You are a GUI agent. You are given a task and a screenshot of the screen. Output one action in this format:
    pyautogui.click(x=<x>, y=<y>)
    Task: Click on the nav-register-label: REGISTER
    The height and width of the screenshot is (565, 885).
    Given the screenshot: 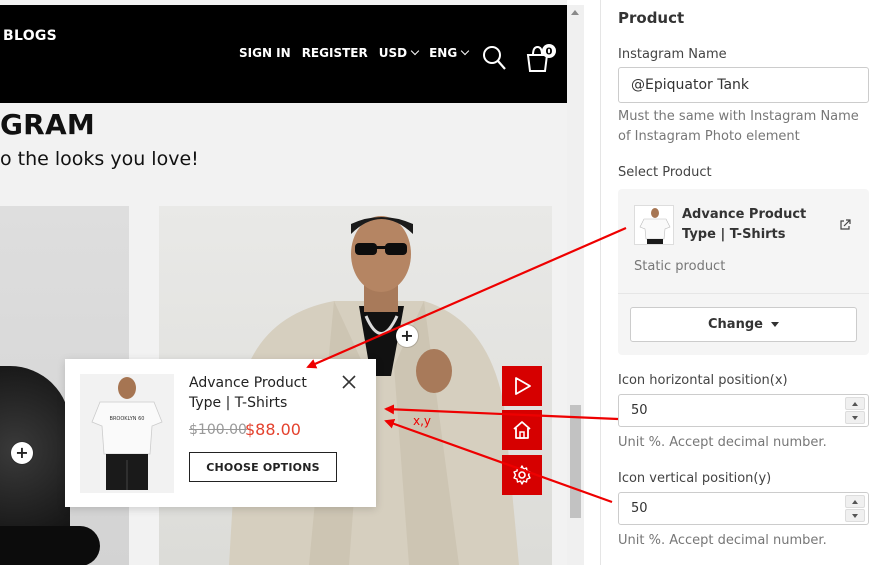 What is the action you would take?
    pyautogui.click(x=334, y=53)
    